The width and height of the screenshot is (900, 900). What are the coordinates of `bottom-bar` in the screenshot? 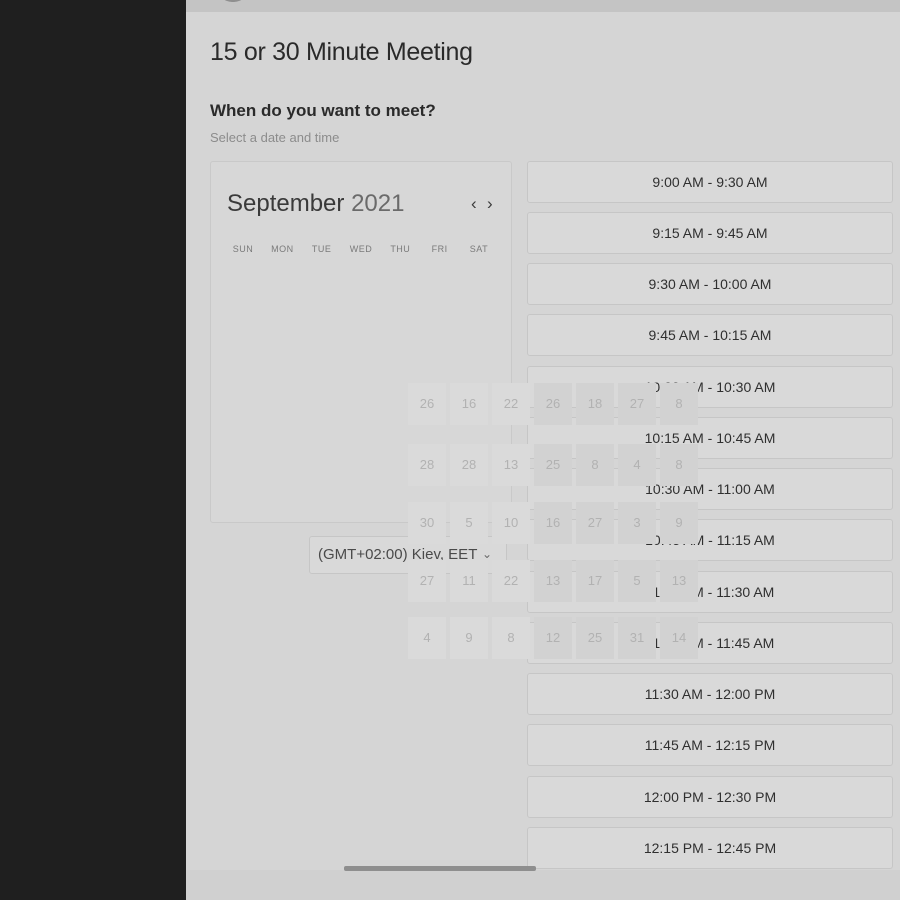 It's located at (543, 885).